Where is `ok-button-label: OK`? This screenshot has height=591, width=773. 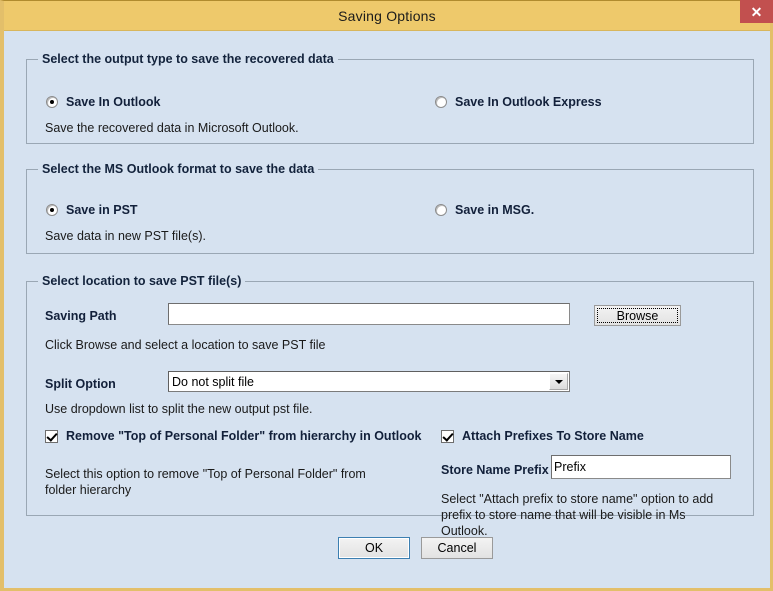
ok-button-label: OK is located at coordinates (374, 548).